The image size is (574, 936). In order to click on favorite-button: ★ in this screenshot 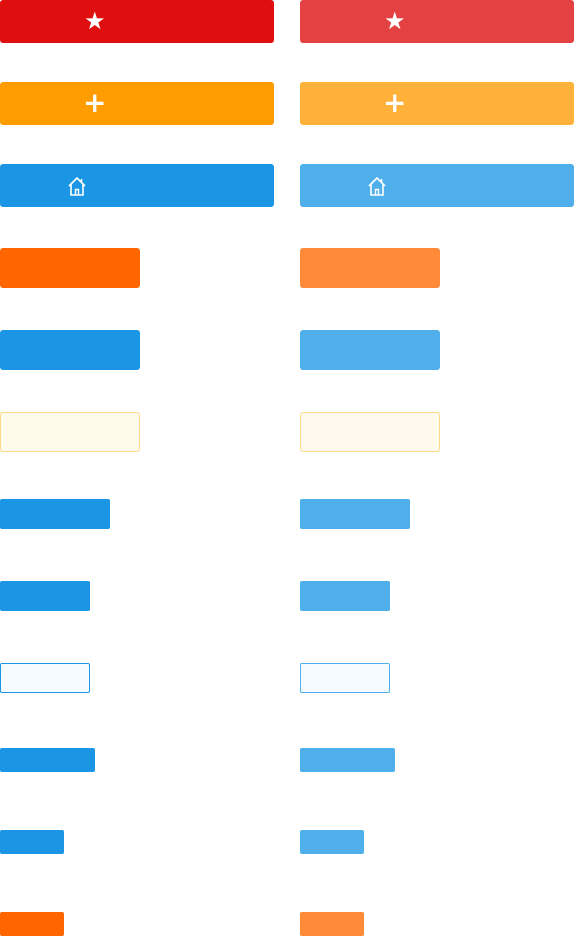, I will do `click(137, 21)`.